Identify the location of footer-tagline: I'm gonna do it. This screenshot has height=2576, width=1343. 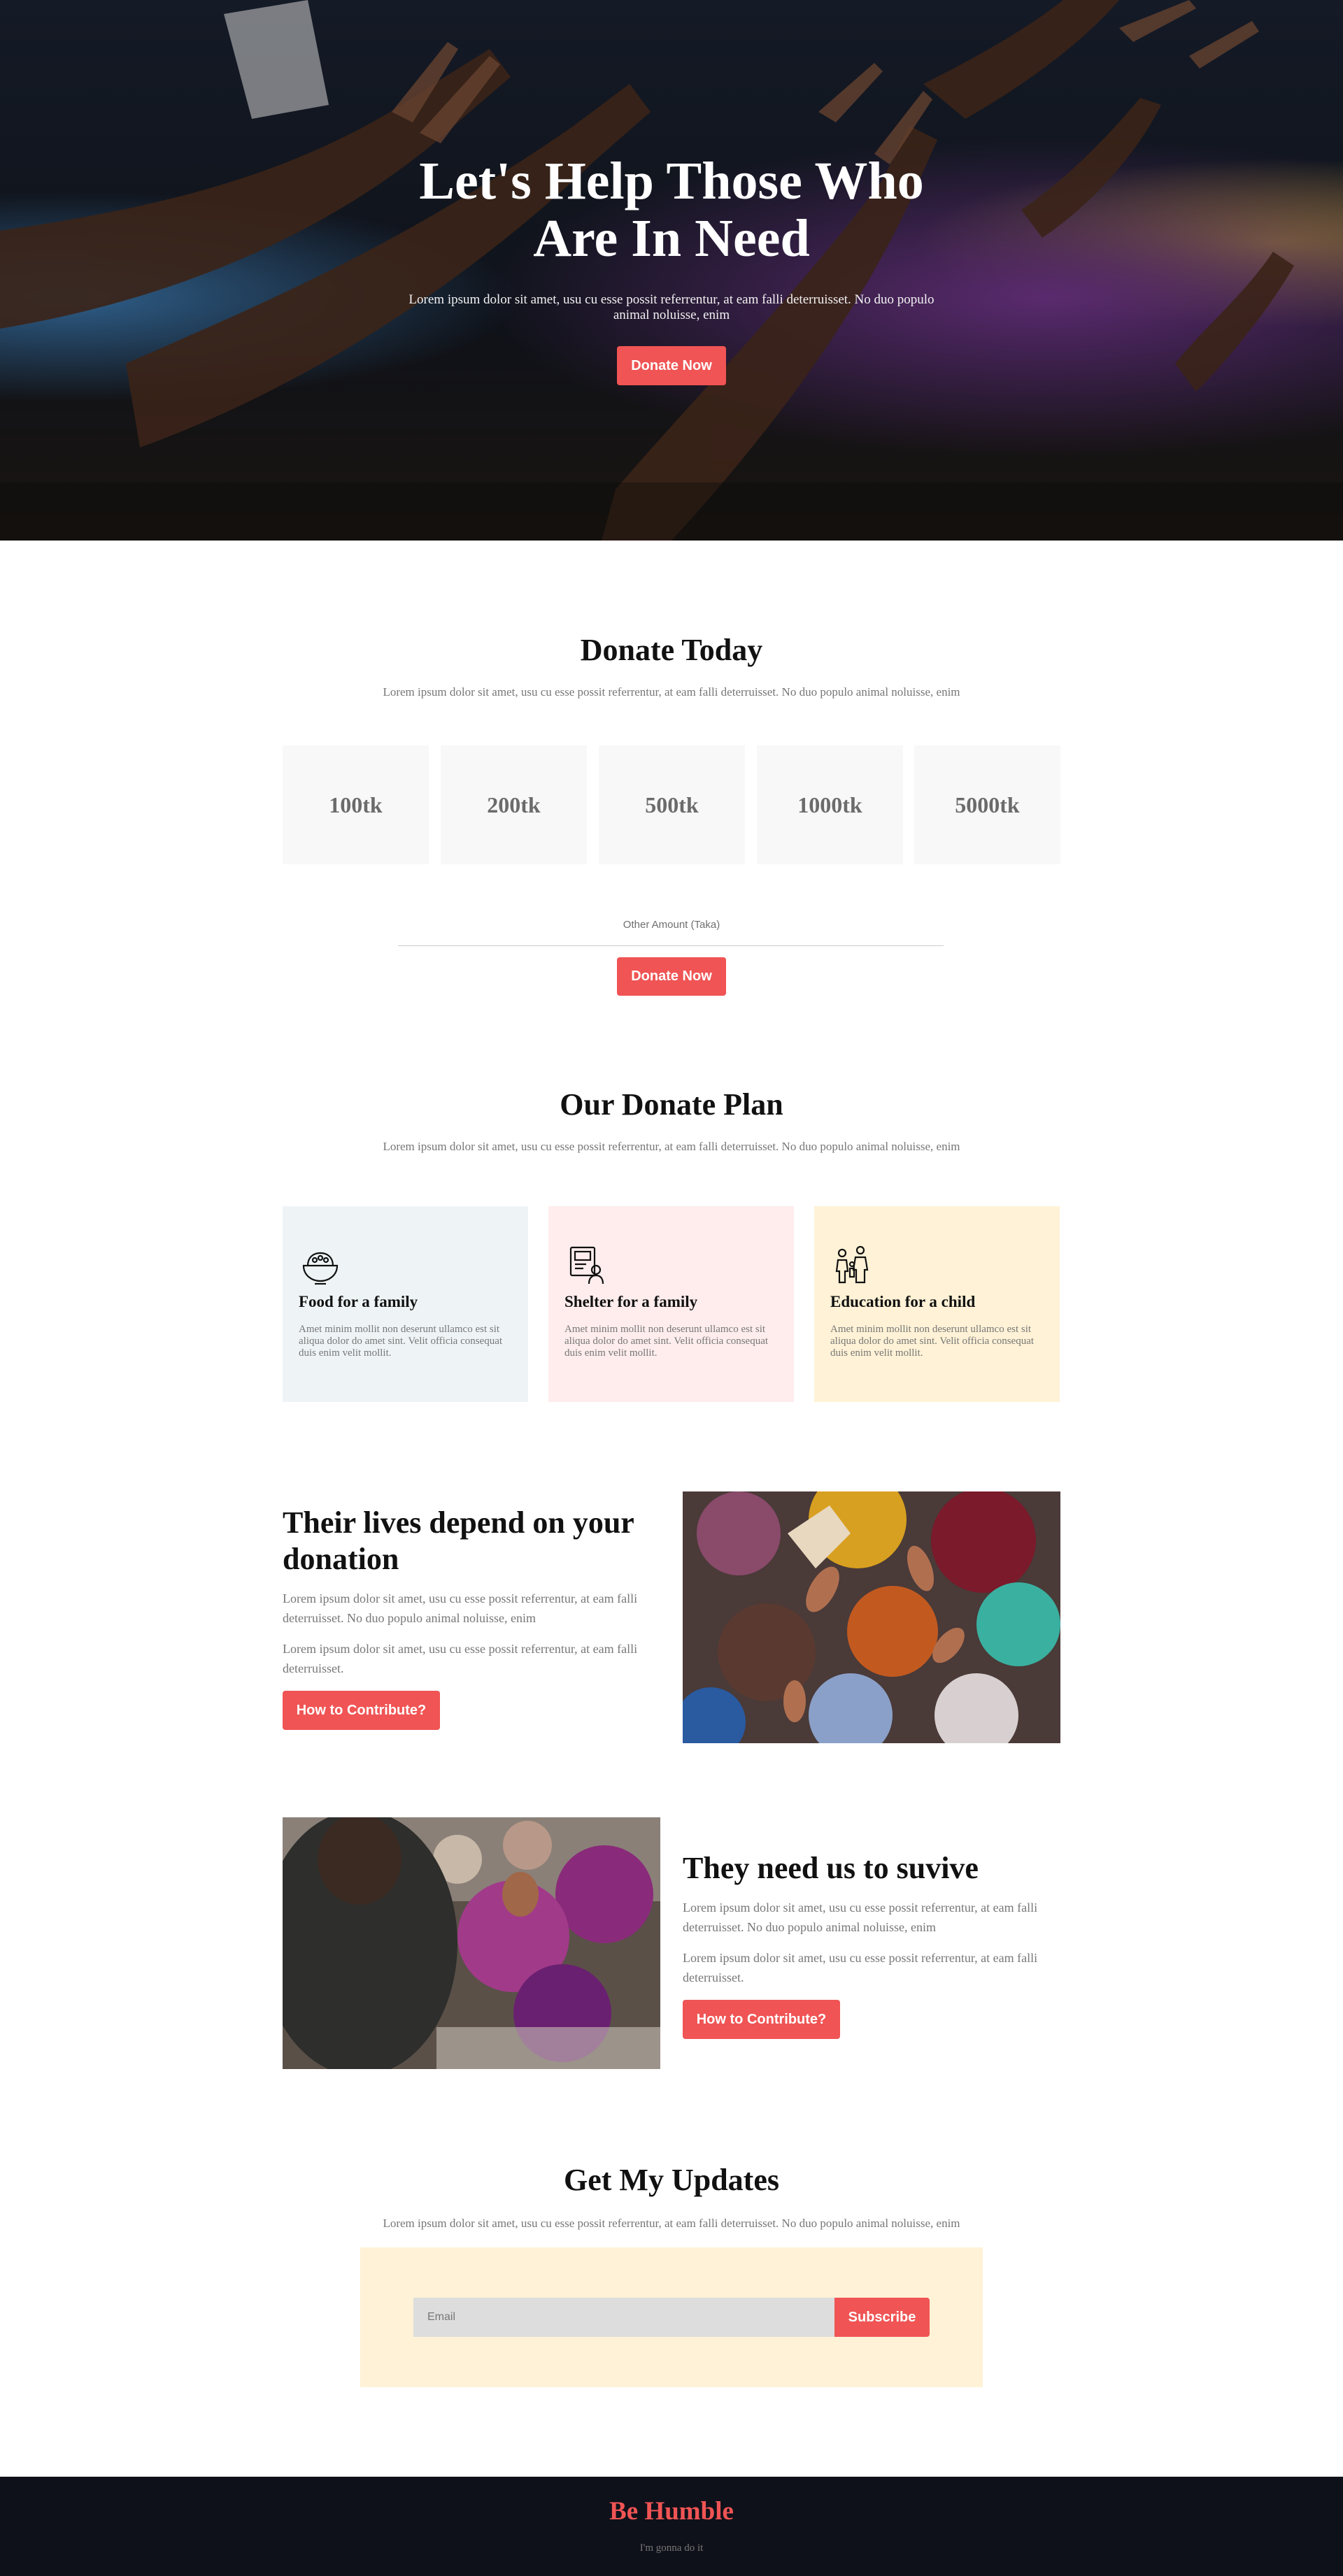
(671, 2548).